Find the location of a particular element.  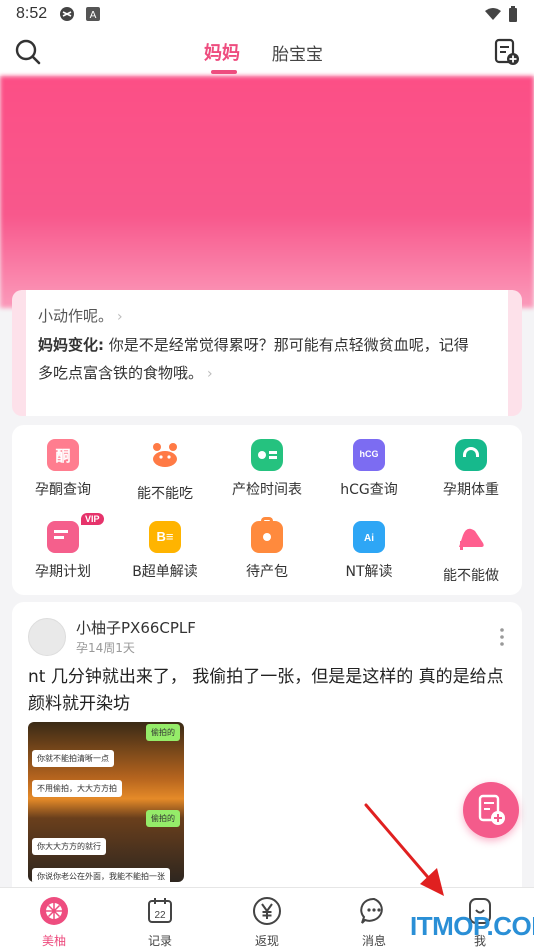

tab-mom: 妈妈 is located at coordinates (222, 52).